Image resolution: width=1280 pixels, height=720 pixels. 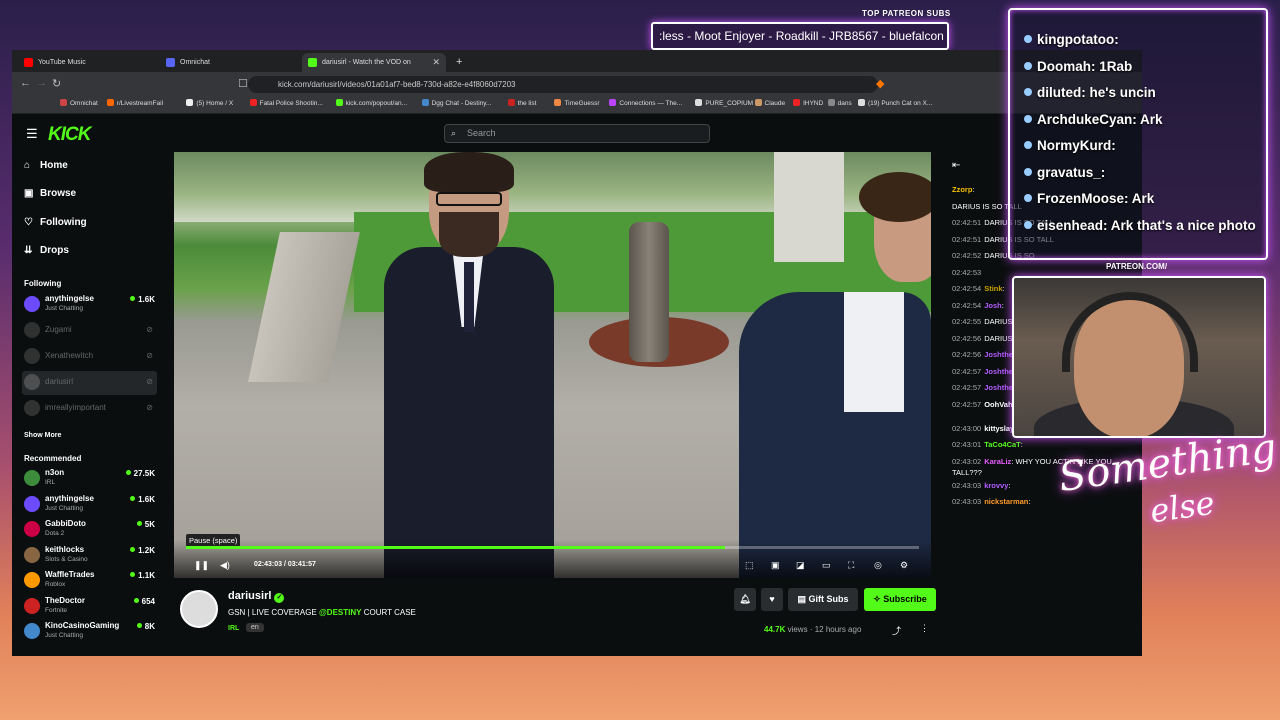 What do you see at coordinates (808, 103) in the screenshot?
I see `bookmark-item: IHYND` at bounding box center [808, 103].